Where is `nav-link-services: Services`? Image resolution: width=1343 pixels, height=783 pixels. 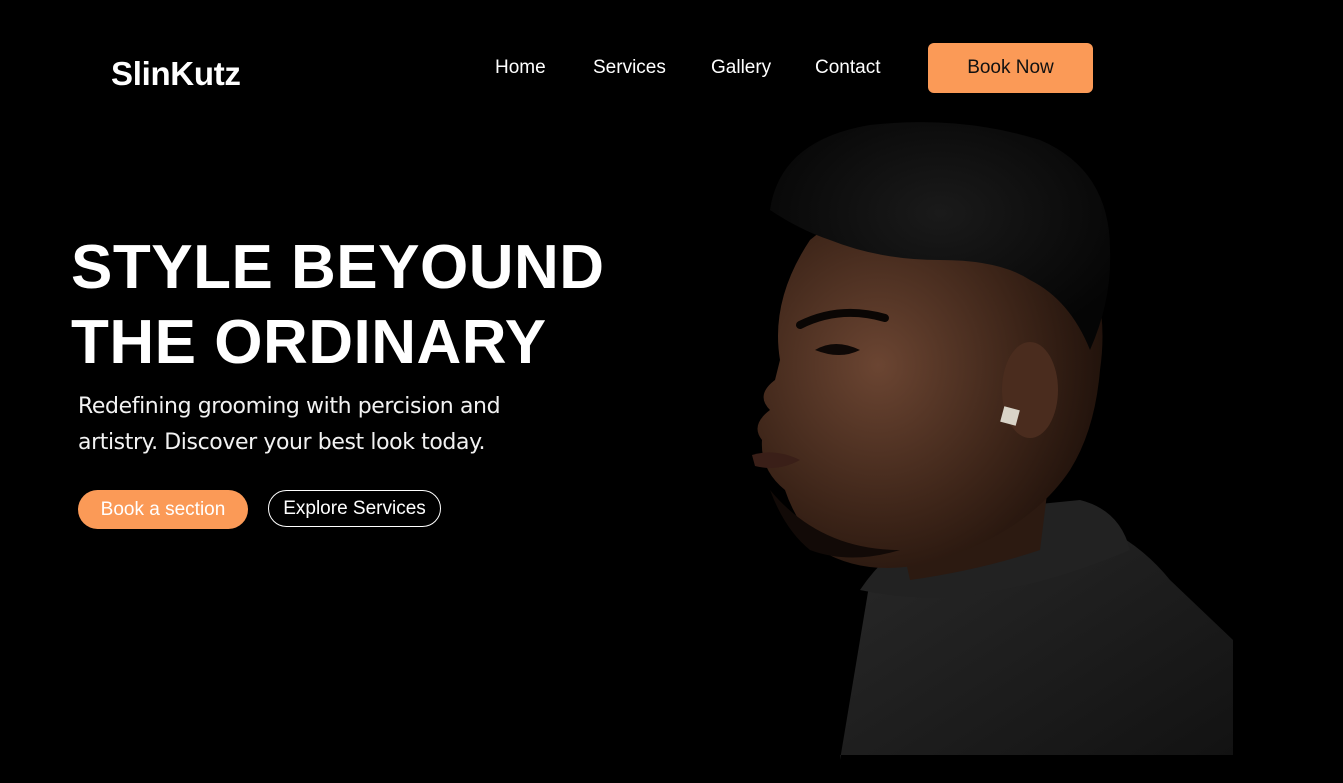 nav-link-services: Services is located at coordinates (629, 68).